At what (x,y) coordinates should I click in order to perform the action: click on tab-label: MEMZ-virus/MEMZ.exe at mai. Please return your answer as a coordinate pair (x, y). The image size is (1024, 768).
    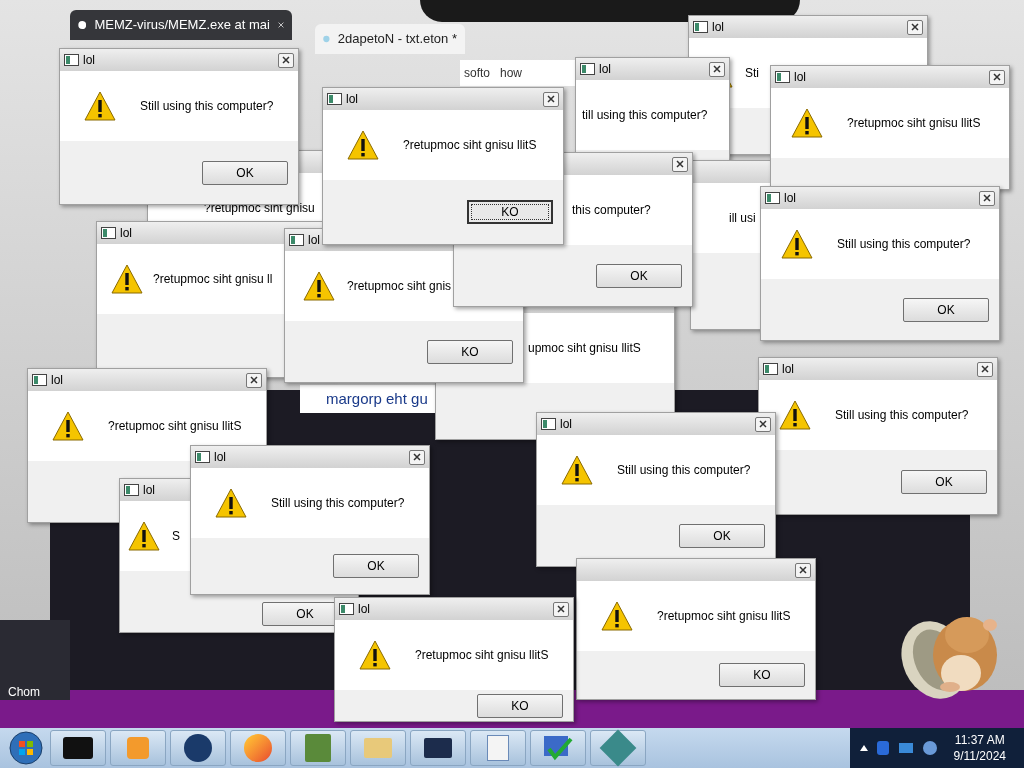
    Looking at the image, I should click on (182, 25).